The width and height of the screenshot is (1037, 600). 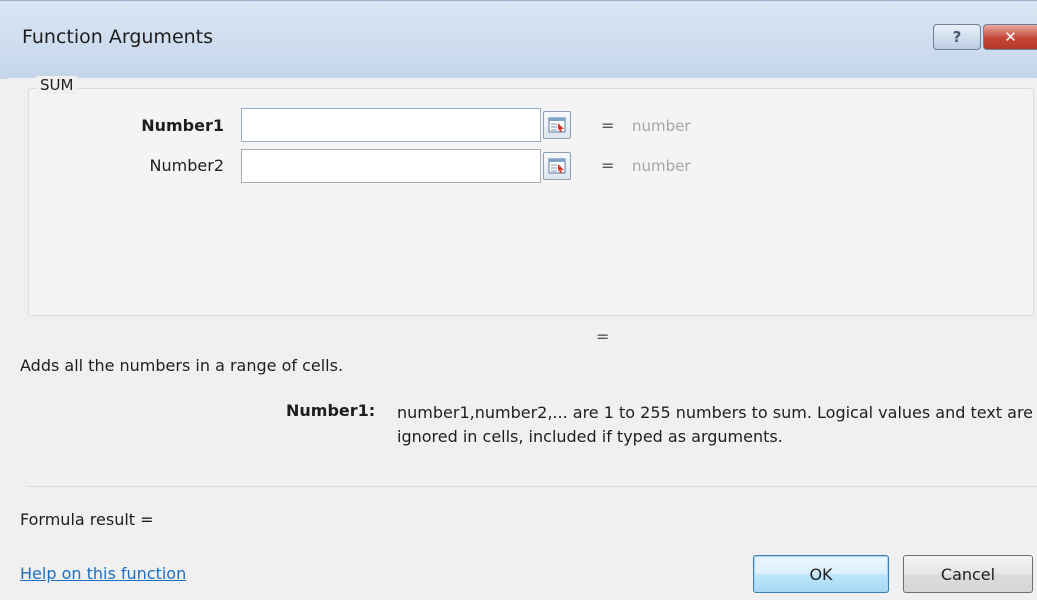 What do you see at coordinates (531, 486) in the screenshot?
I see `separator` at bounding box center [531, 486].